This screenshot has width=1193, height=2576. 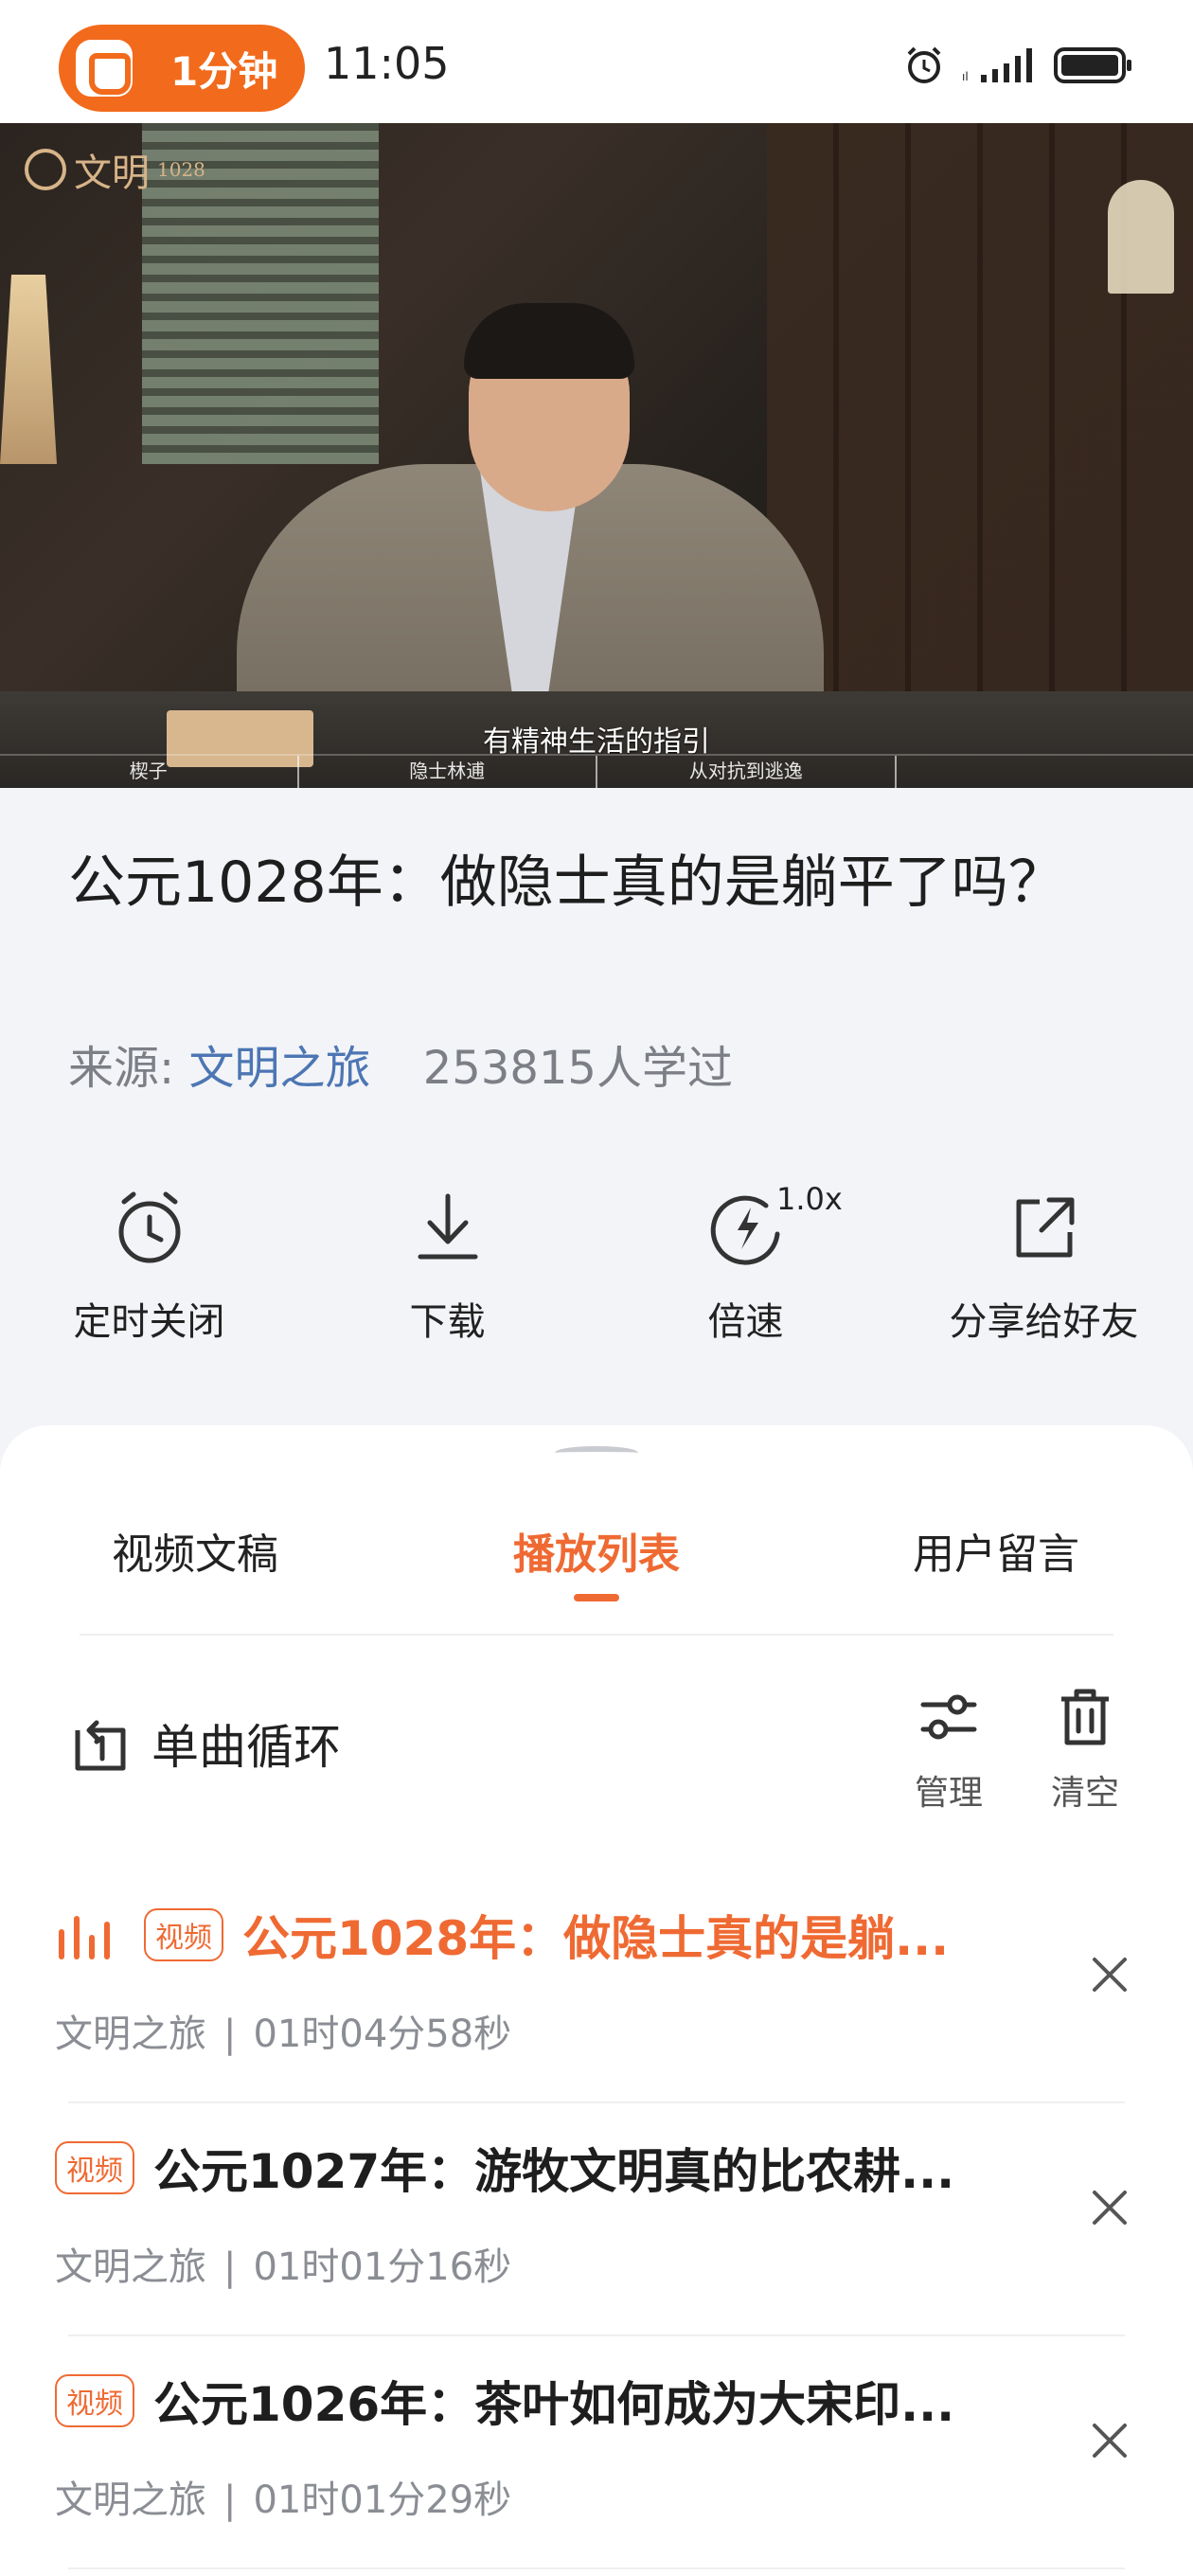 I want to click on watermark-name: 文明, so click(x=112, y=173).